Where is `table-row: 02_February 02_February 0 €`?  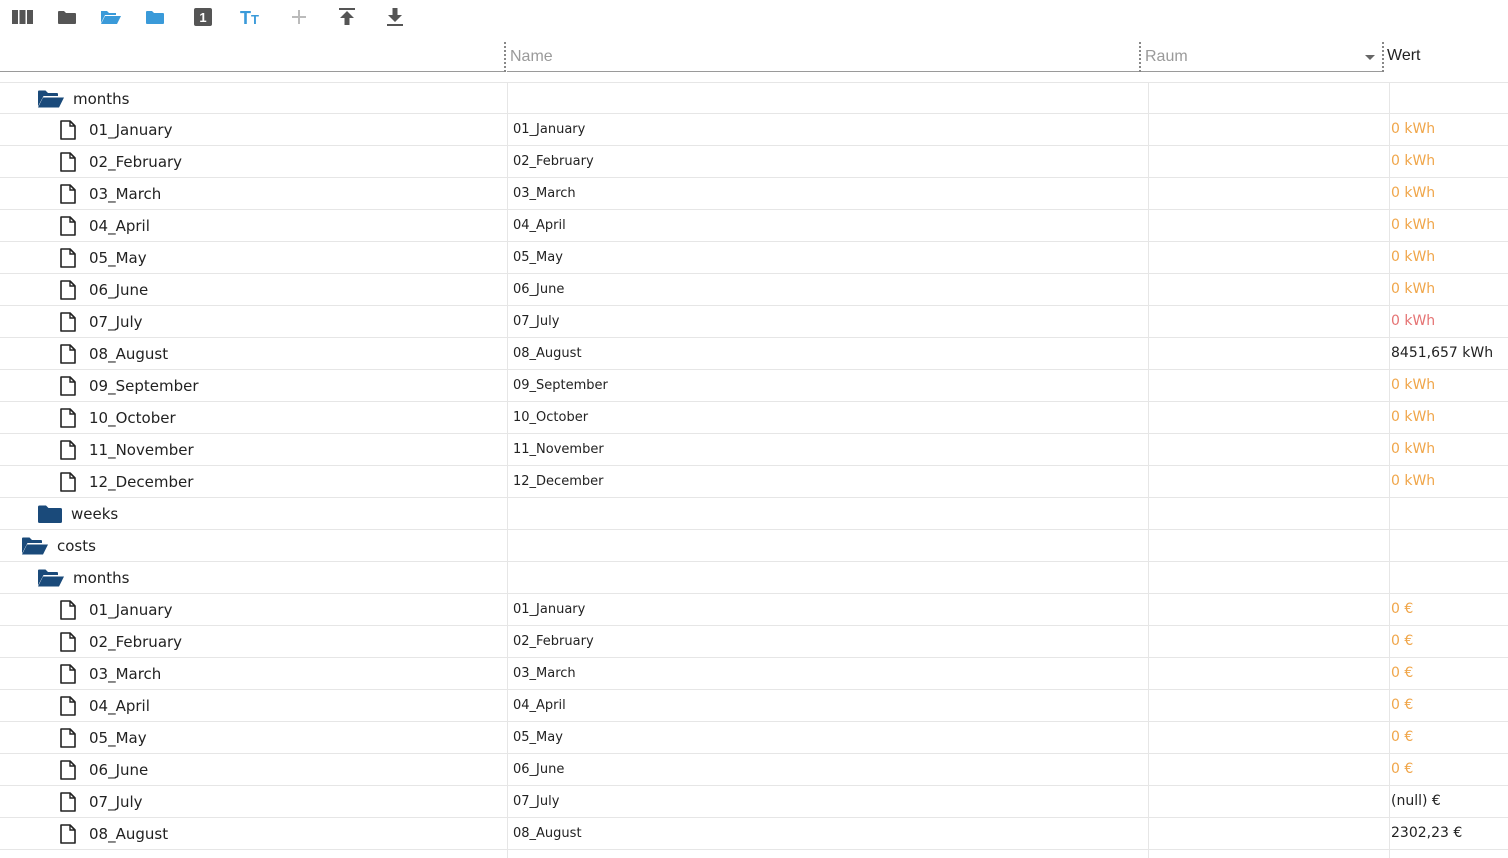
table-row: 02_February 02_February 0 € is located at coordinates (754, 642).